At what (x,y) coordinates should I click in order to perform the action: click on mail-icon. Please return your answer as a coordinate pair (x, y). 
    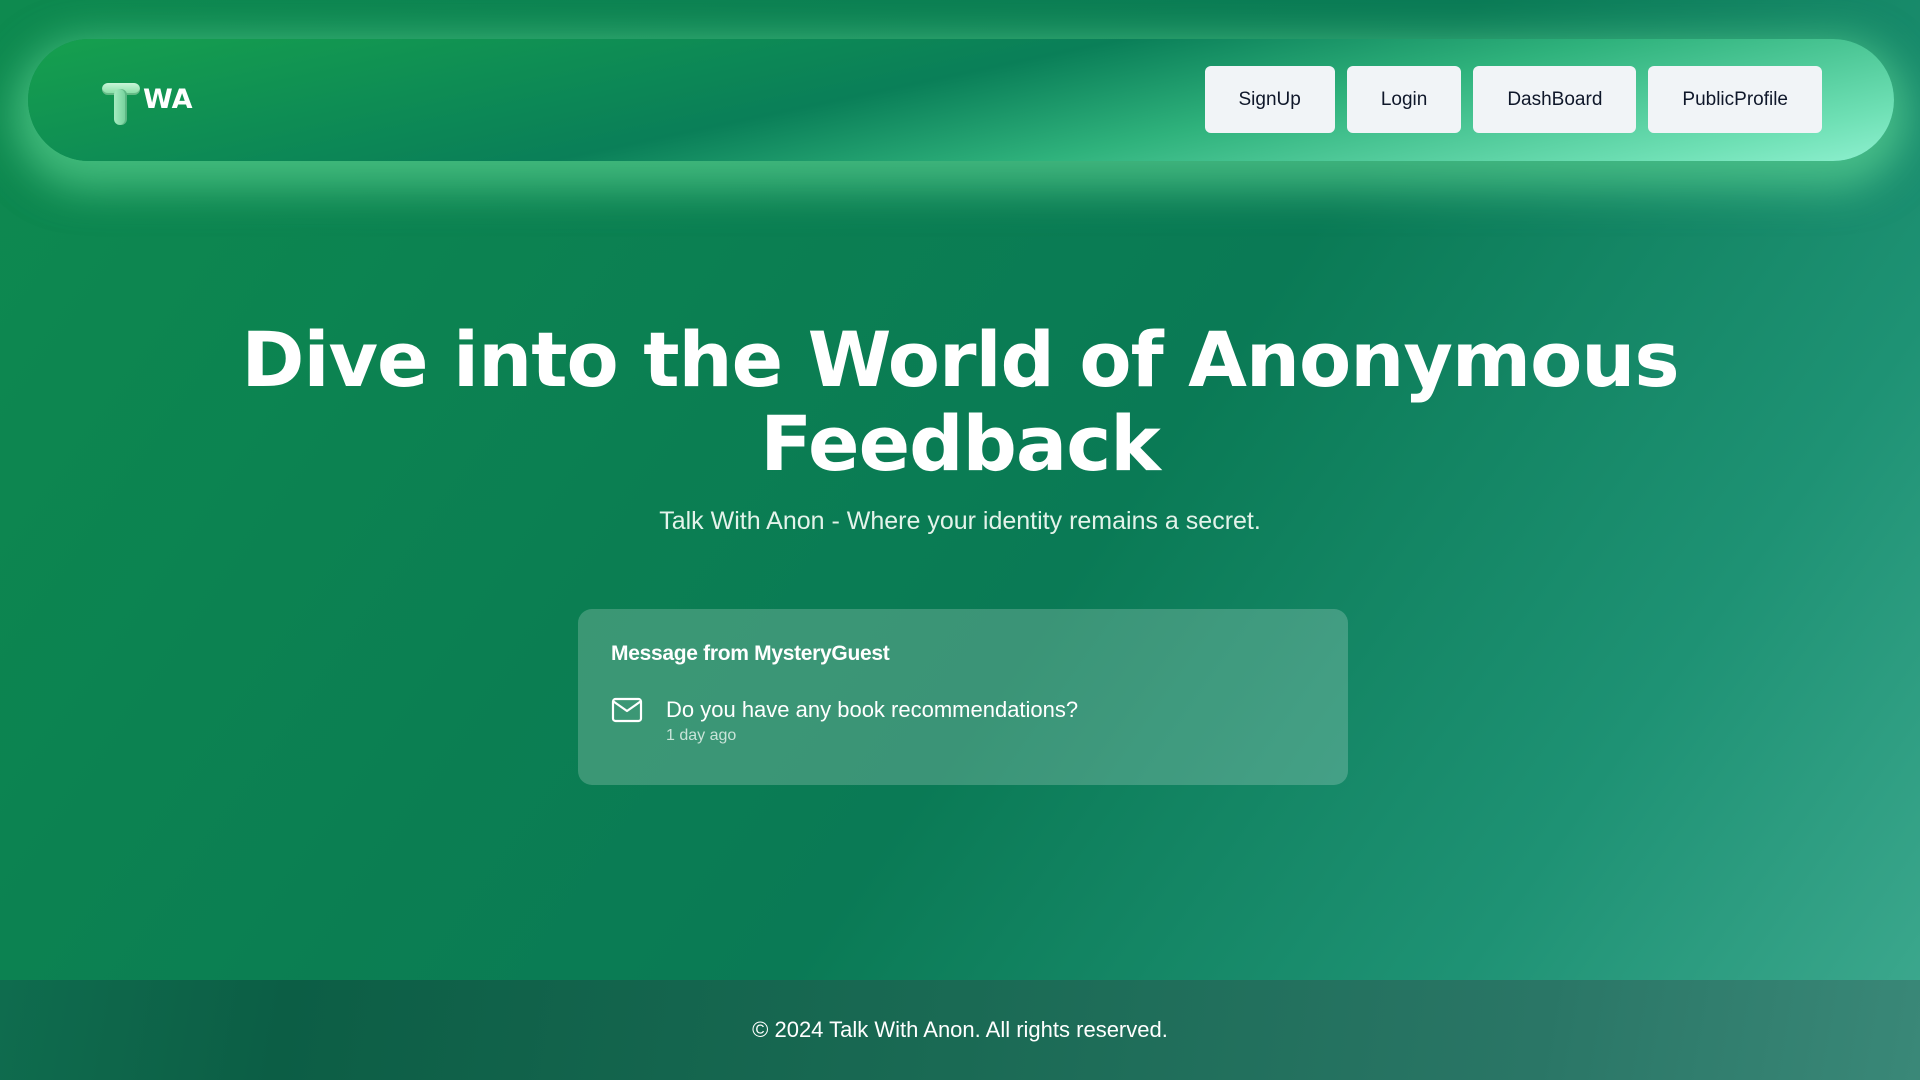
    Looking at the image, I should click on (627, 710).